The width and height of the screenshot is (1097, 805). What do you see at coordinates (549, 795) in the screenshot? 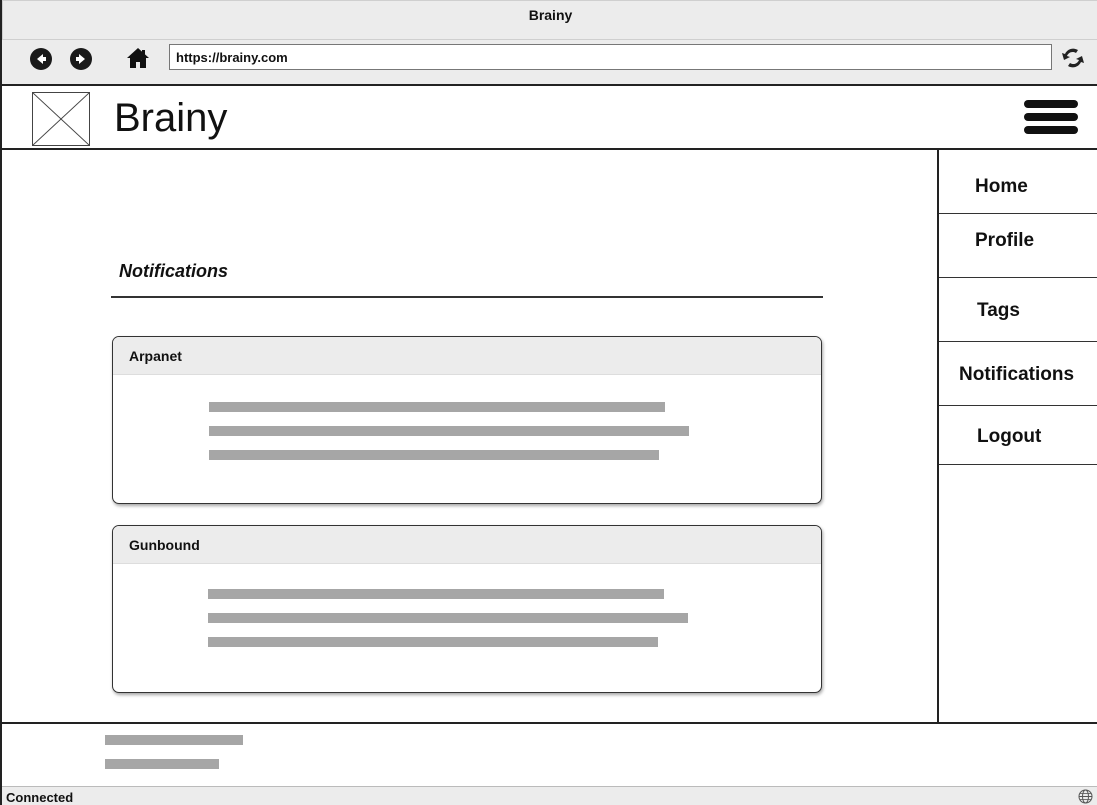
I see `status-bar: Connected` at bounding box center [549, 795].